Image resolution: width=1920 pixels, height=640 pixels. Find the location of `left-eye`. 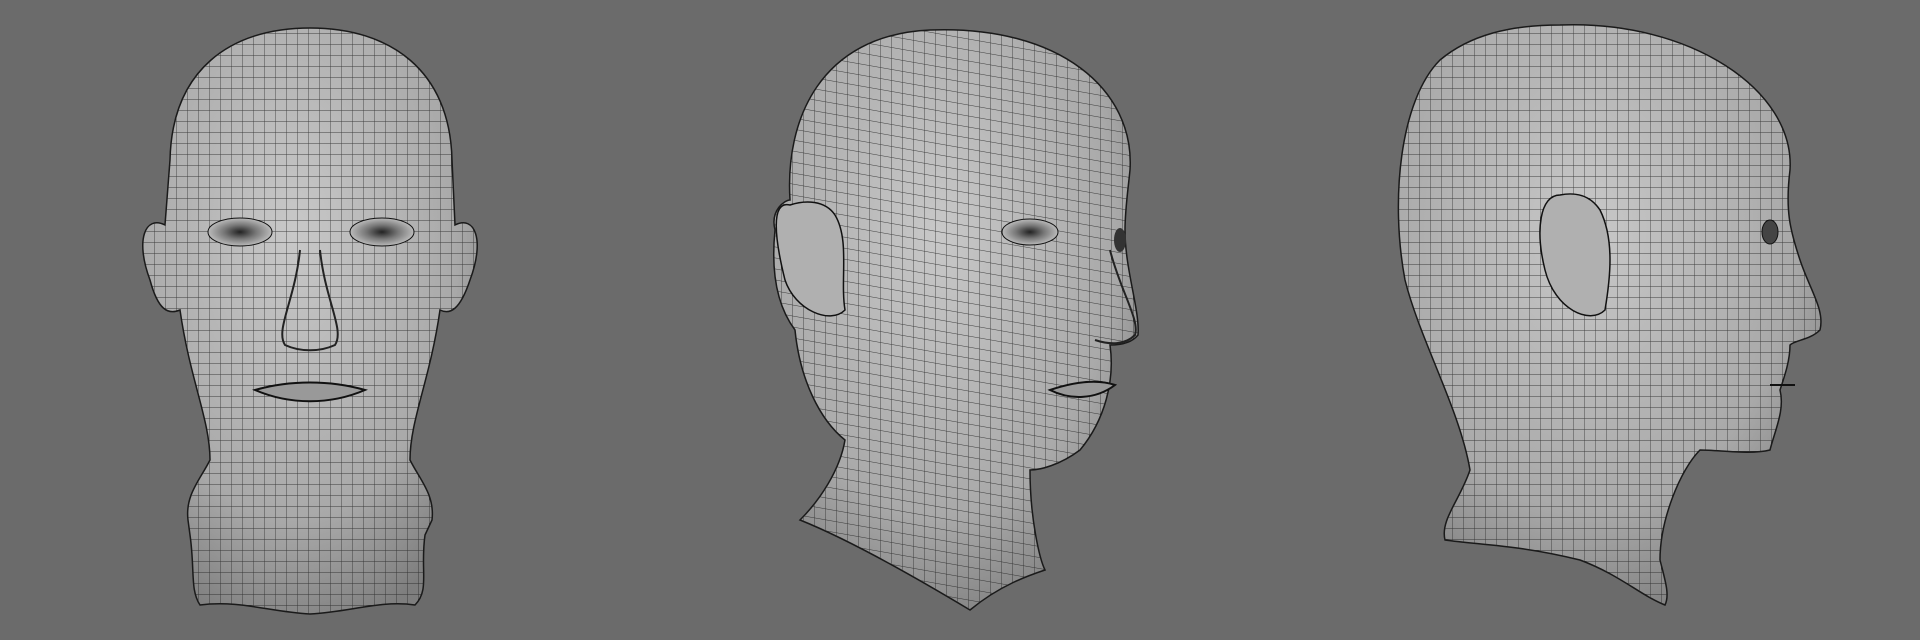

left-eye is located at coordinates (240, 232).